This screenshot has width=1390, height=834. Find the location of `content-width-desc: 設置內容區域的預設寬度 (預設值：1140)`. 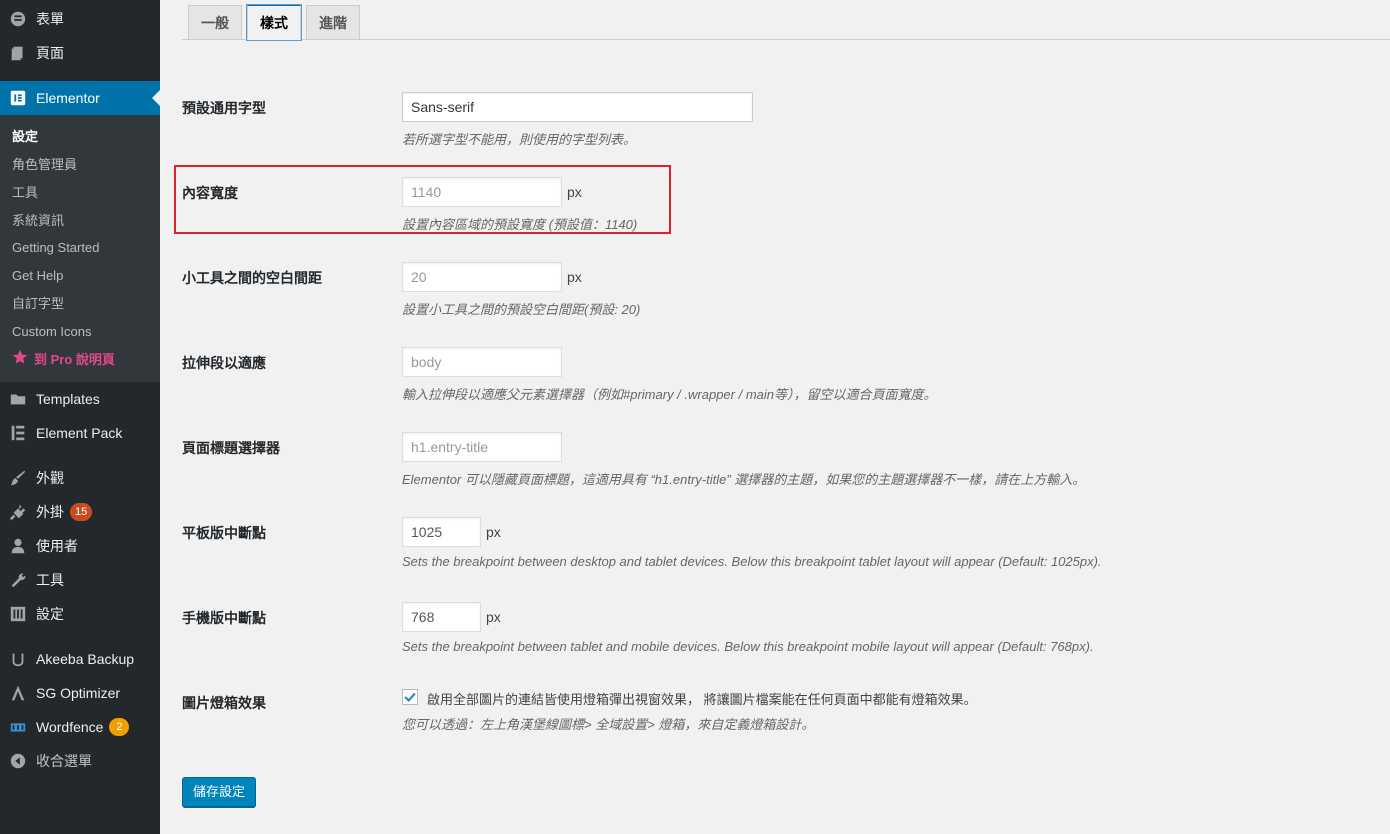

content-width-desc: 設置內容區域的預設寬度 (預設值：1140) is located at coordinates (520, 224).